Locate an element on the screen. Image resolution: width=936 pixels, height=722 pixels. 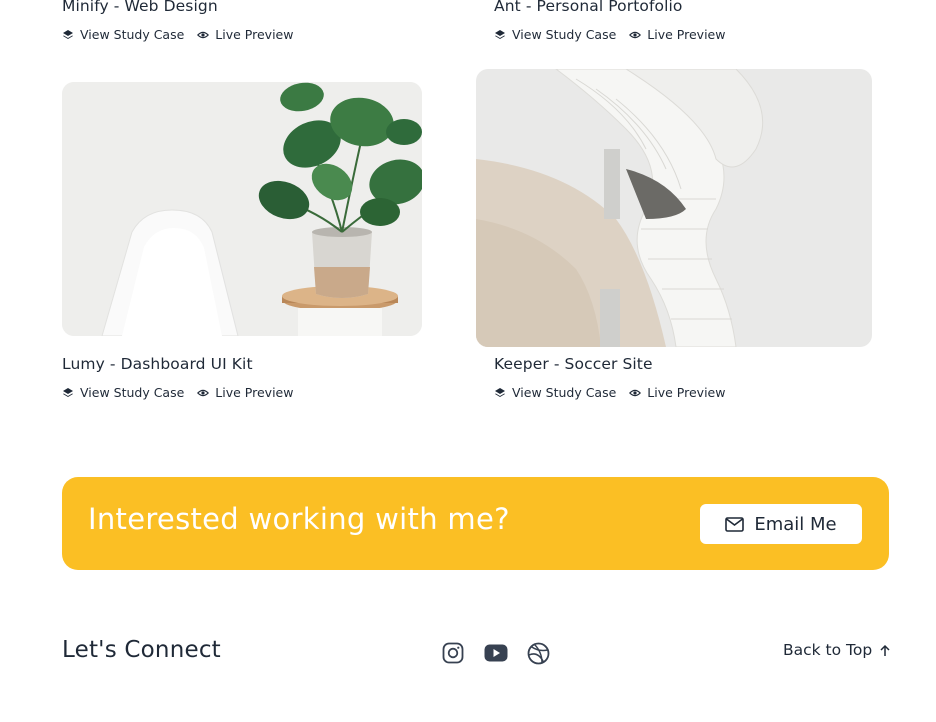
mail-icon is located at coordinates (735, 524).